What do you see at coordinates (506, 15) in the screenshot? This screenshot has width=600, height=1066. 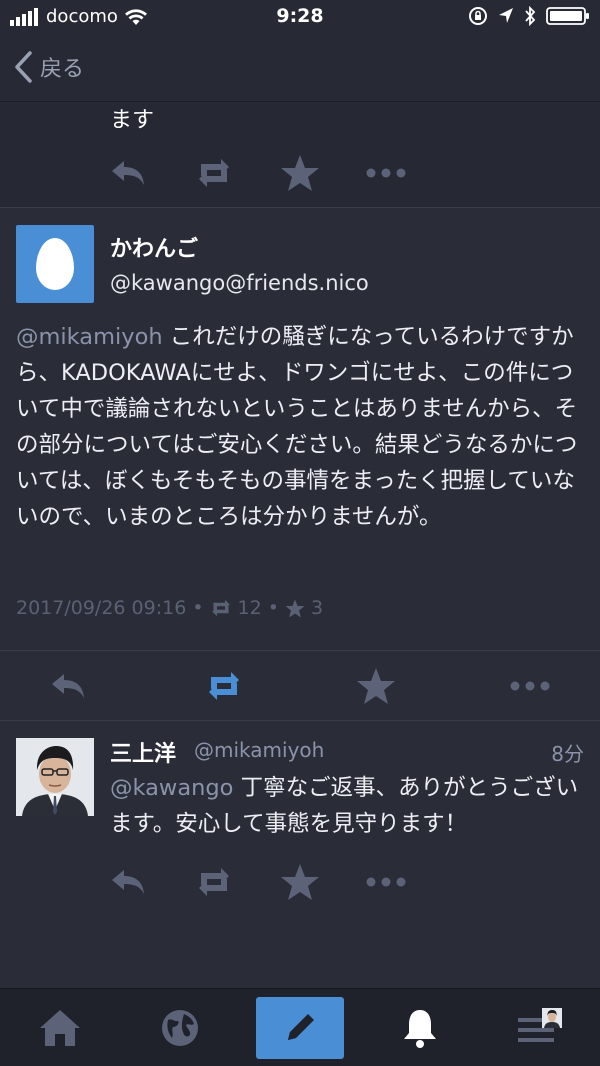 I see `location-icon` at bounding box center [506, 15].